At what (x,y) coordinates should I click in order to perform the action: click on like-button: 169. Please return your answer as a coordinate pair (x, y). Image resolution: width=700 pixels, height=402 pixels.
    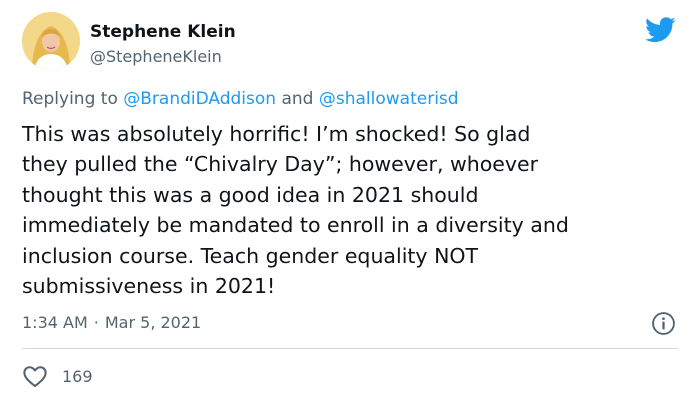
    Looking at the image, I should click on (57, 376).